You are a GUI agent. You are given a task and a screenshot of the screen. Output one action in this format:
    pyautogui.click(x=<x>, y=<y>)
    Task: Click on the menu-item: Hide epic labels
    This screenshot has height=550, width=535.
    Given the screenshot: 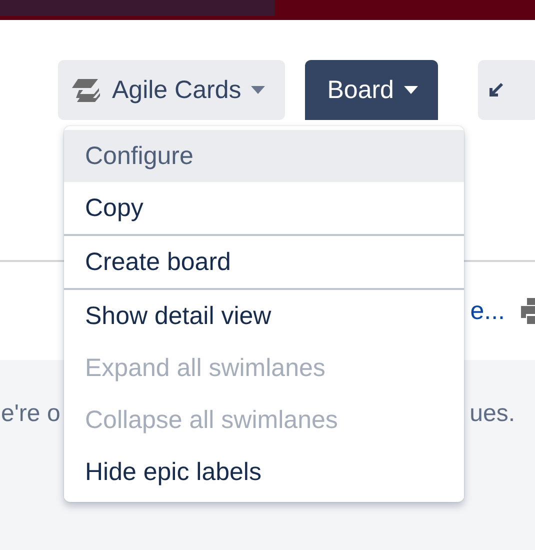 What is the action you would take?
    pyautogui.click(x=264, y=472)
    